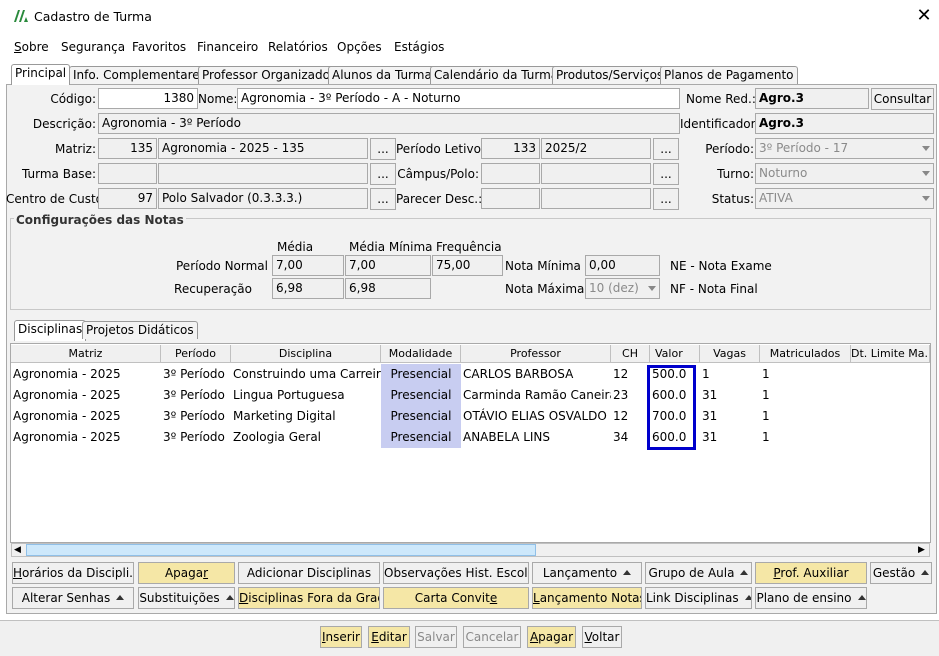 The image size is (939, 656). Describe the element at coordinates (844, 173) in the screenshot. I see `turno-select: Noturno` at that location.